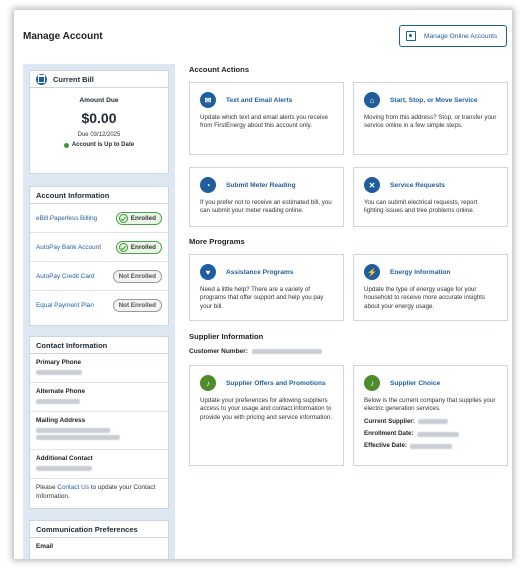 Image resolution: width=526 pixels, height=569 pixels. Describe the element at coordinates (45, 546) in the screenshot. I see `field-label: Email` at that location.